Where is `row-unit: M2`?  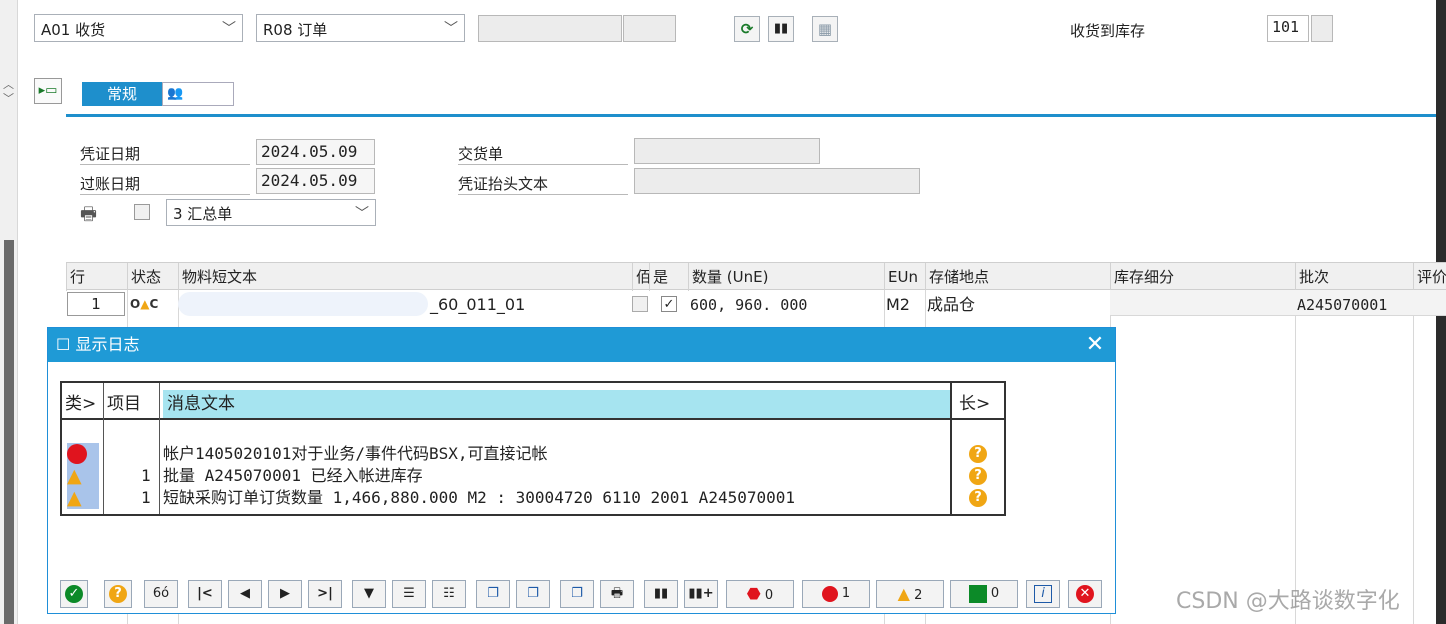 row-unit: M2 is located at coordinates (898, 305).